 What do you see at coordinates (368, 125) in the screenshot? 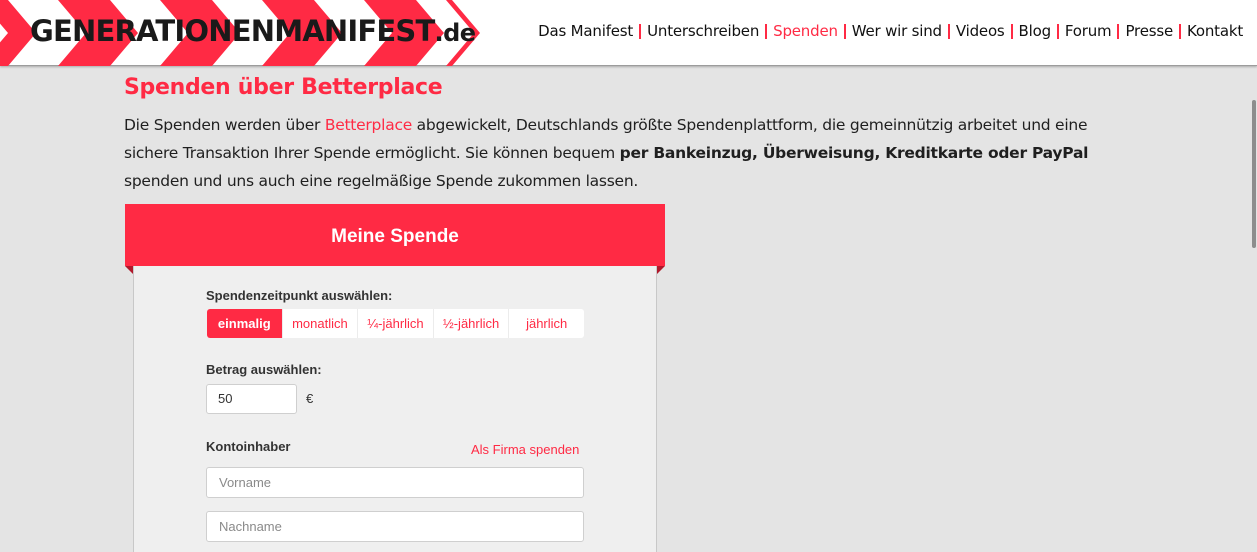
I see `betterplace-link: Betterplace` at bounding box center [368, 125].